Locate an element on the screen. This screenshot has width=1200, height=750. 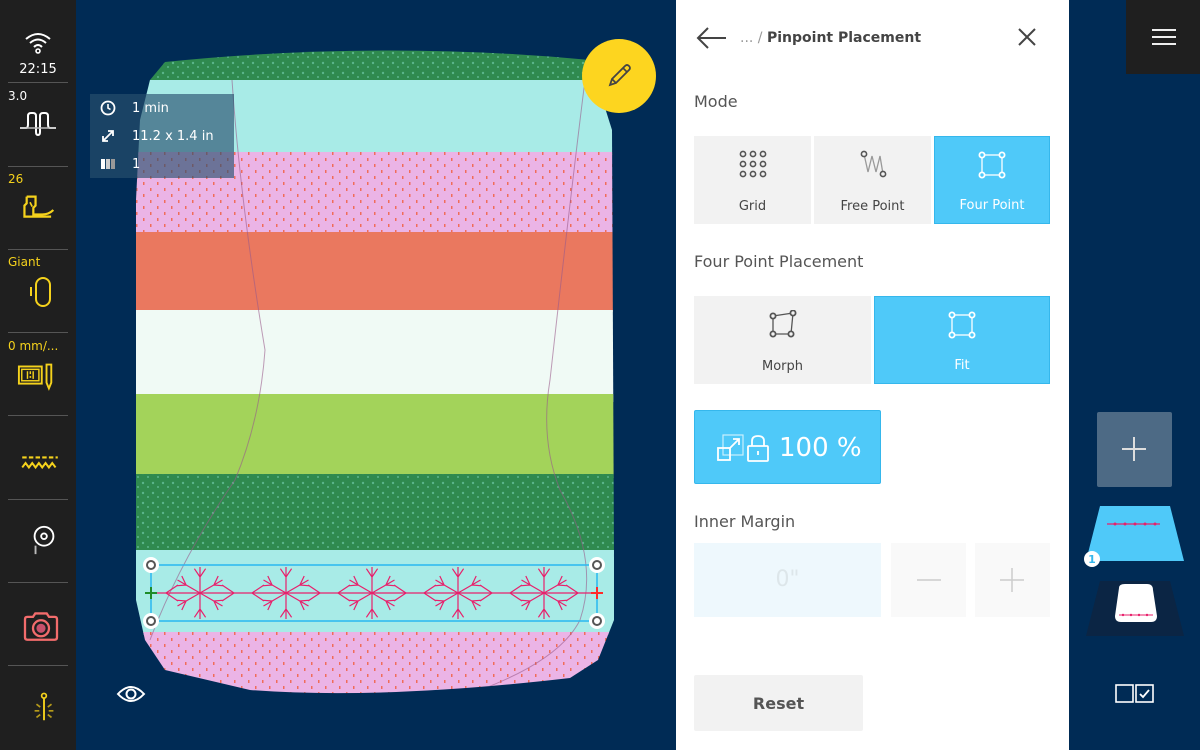
grid-icon is located at coordinates (752, 164).